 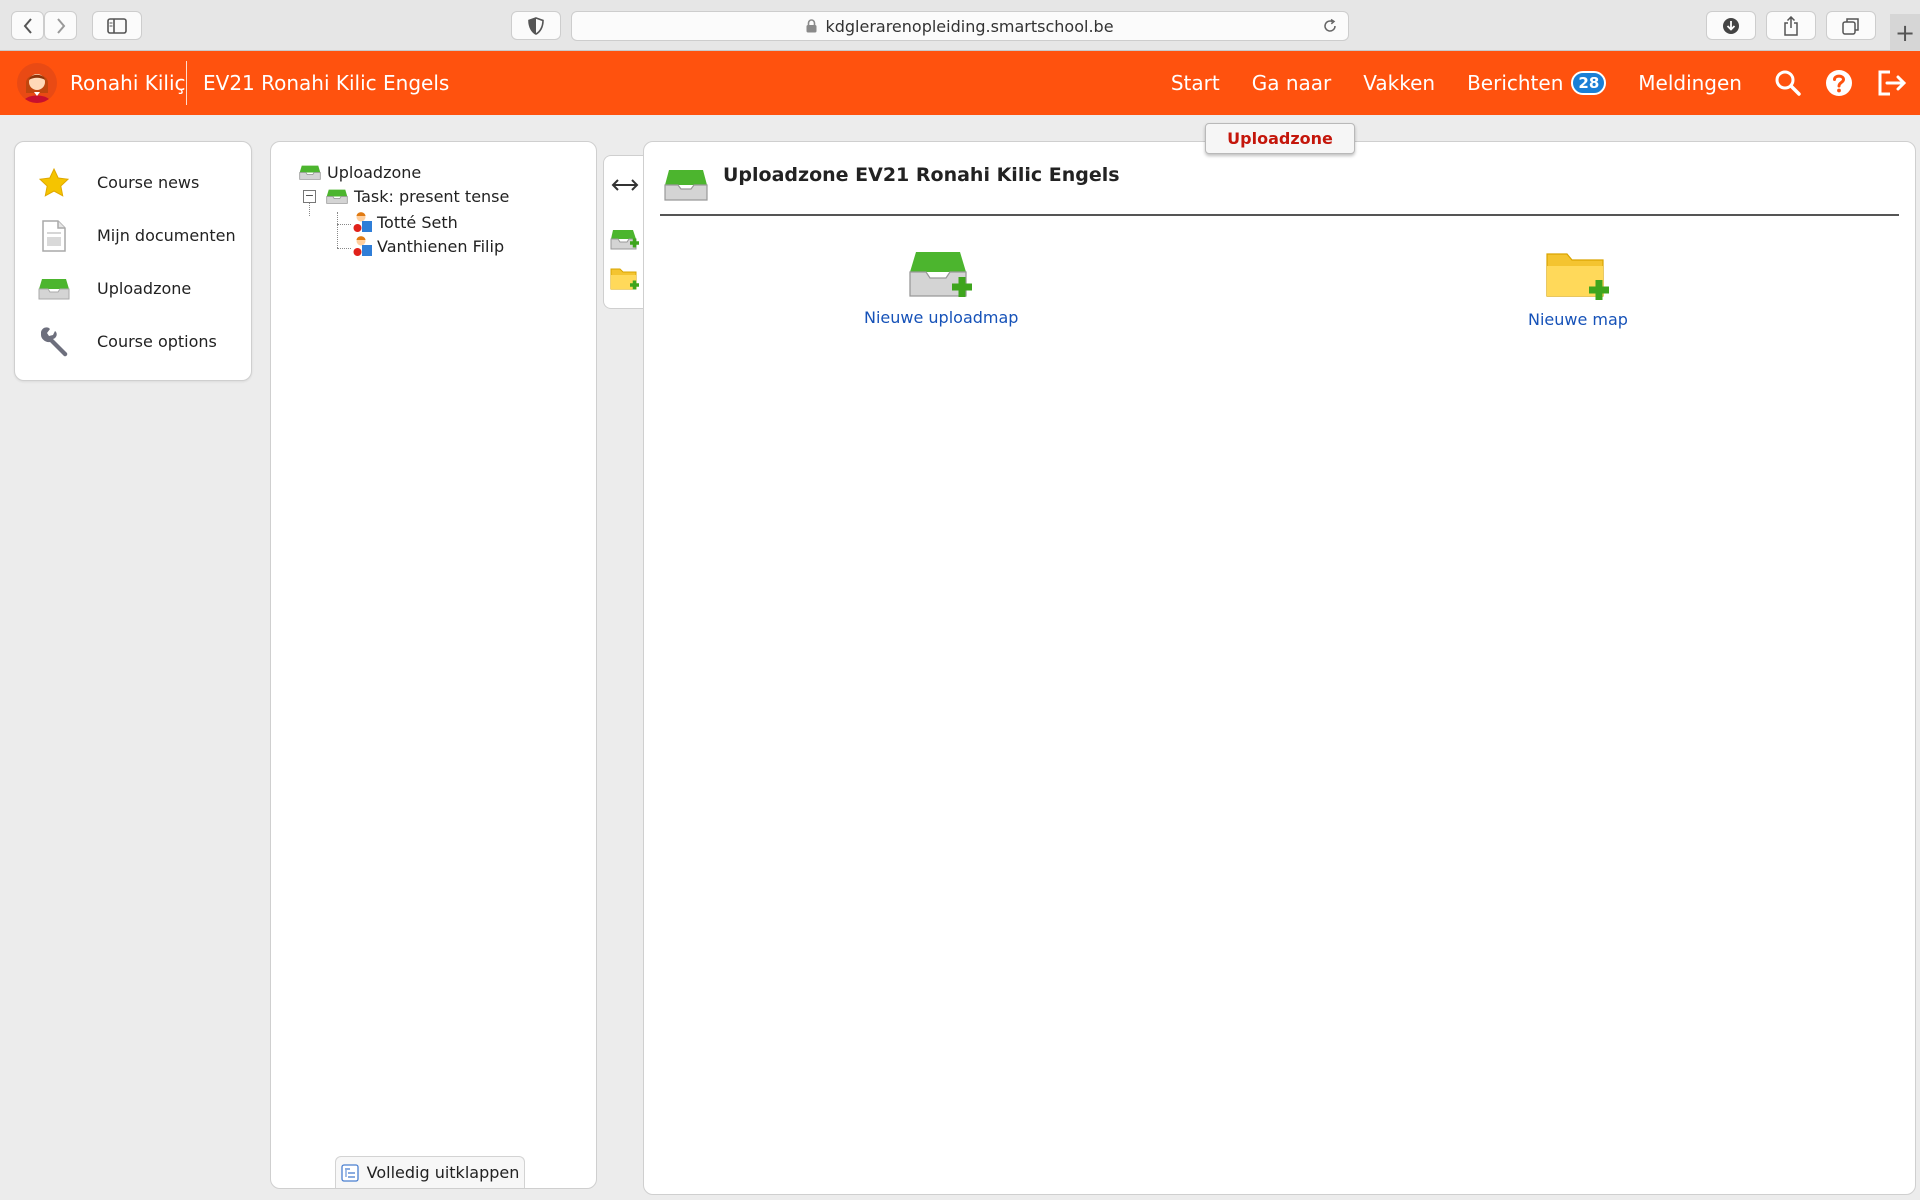 What do you see at coordinates (1589, 83) in the screenshot?
I see `messages-count-badge: 28` at bounding box center [1589, 83].